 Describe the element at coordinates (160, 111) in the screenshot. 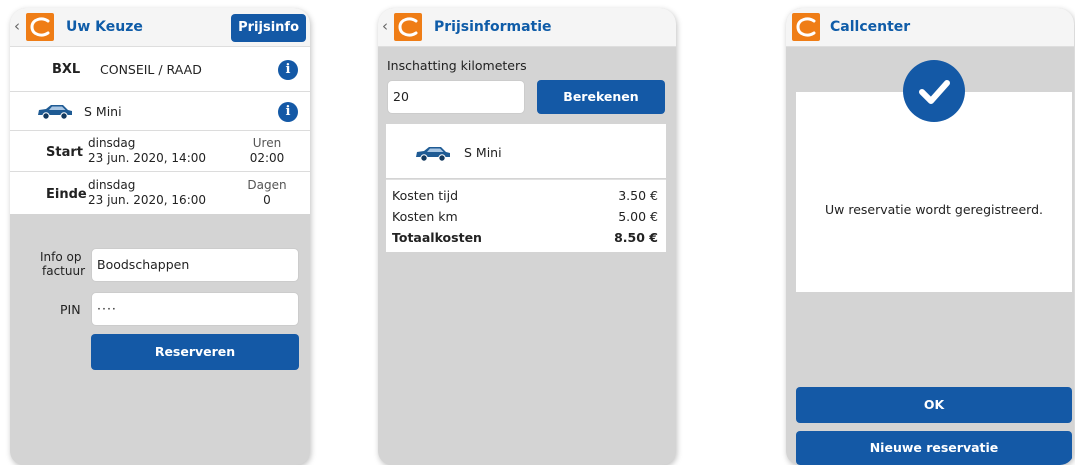

I see `car-row: S Mini i` at that location.